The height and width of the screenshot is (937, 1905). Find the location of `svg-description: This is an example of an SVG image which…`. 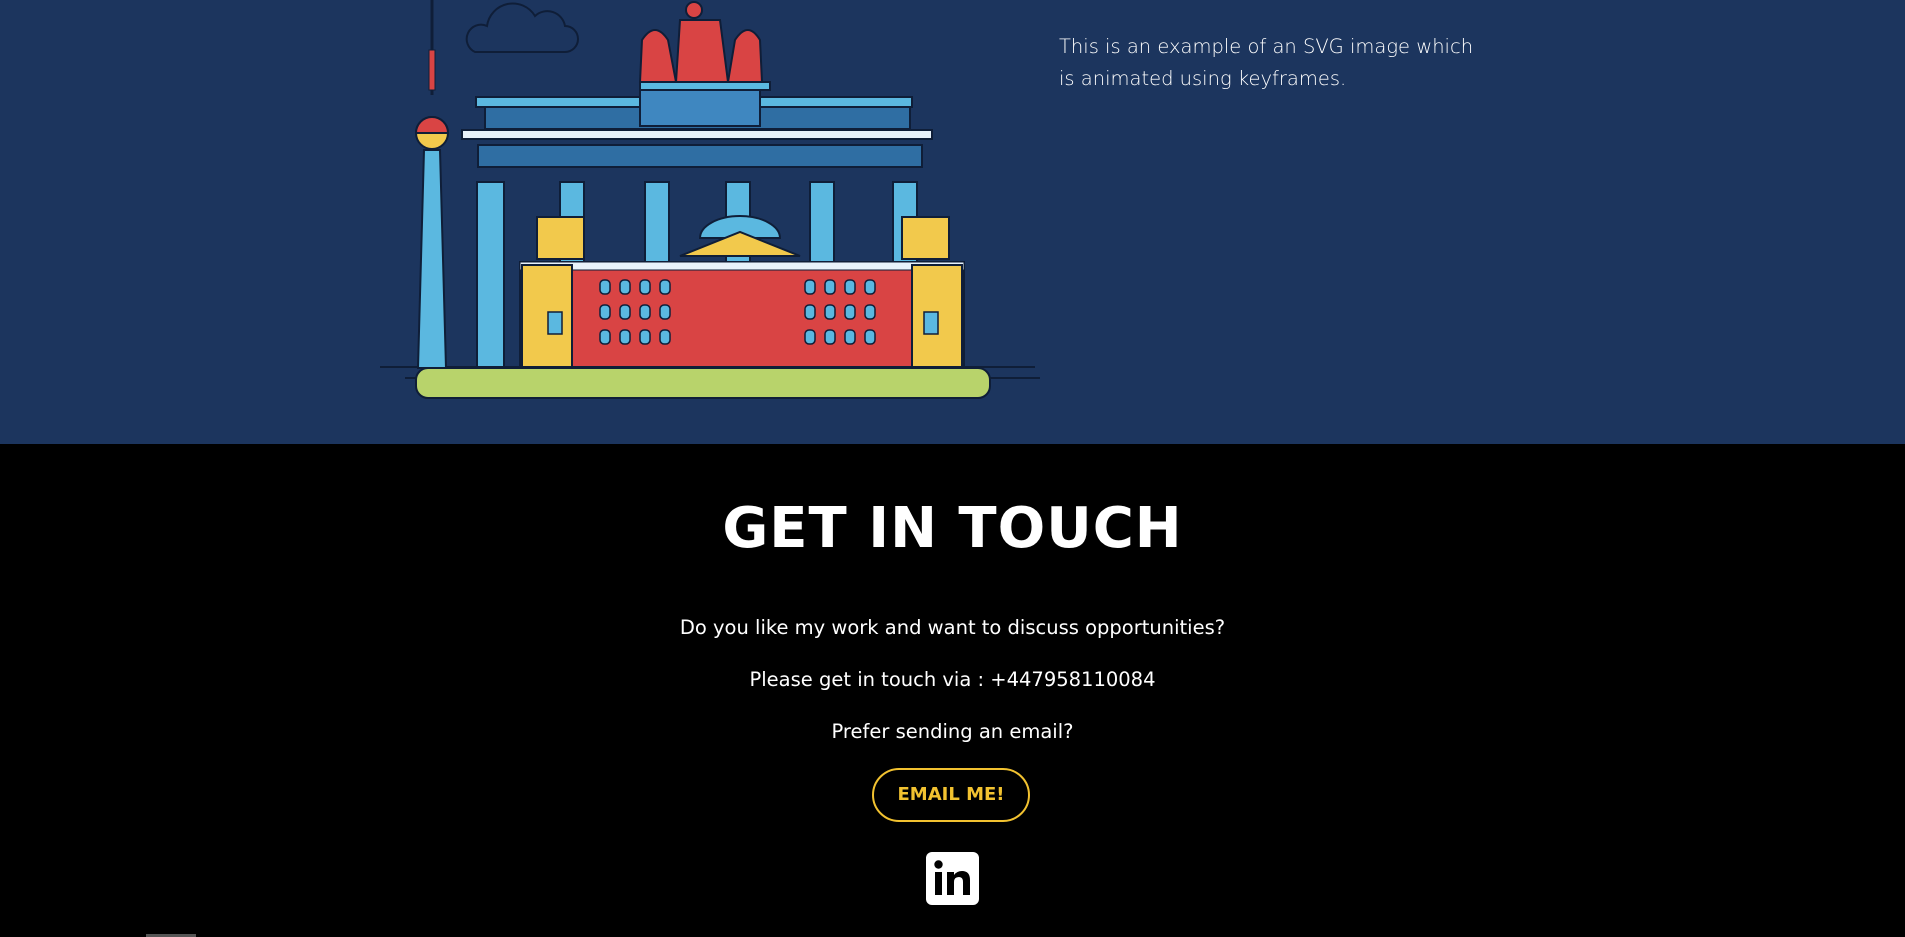

svg-description: This is an example of an SVG image which… is located at coordinates (1266, 62).